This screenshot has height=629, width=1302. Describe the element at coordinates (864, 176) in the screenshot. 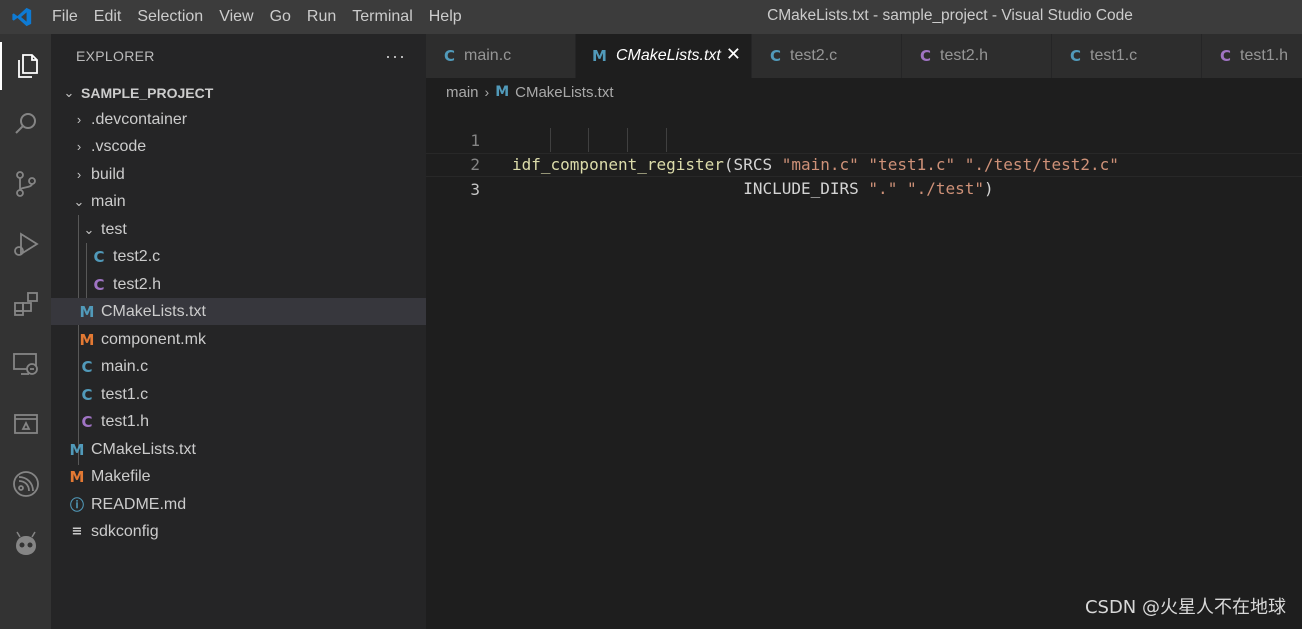

I see `code-line-current: 3` at that location.